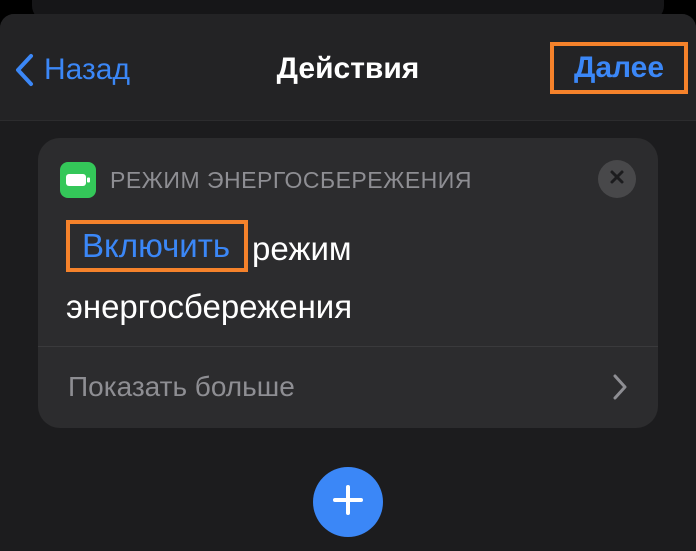 This screenshot has height=551, width=696. I want to click on add-action-button, so click(348, 502).